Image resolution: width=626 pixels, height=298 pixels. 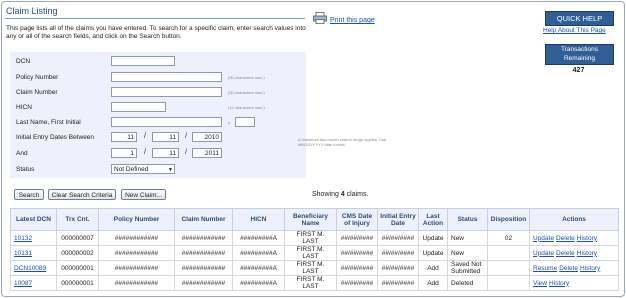 I want to click on hicn-input, so click(x=138, y=107).